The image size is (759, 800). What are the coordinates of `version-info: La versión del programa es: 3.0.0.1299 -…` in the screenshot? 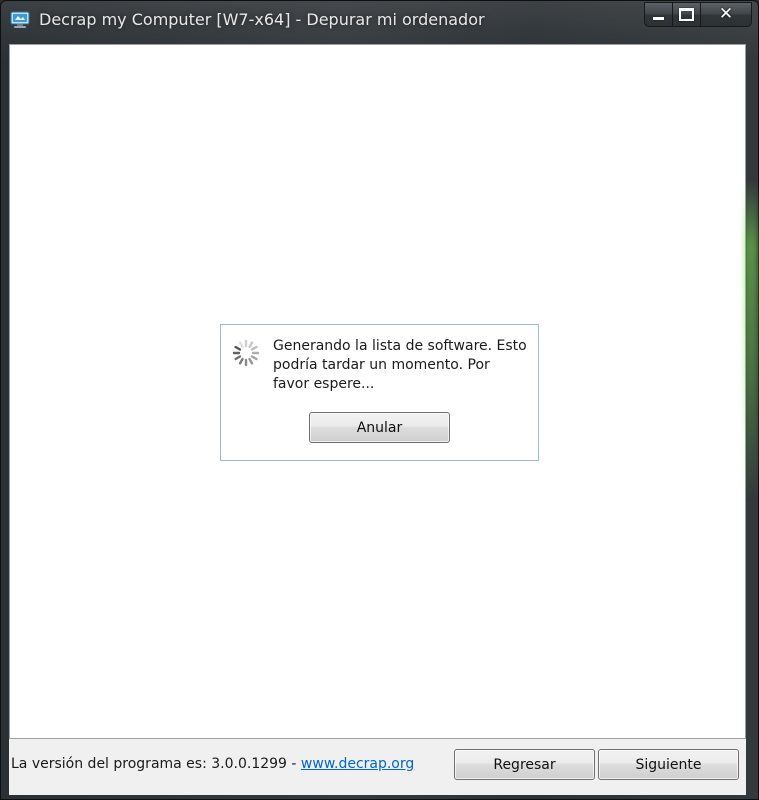 It's located at (212, 764).